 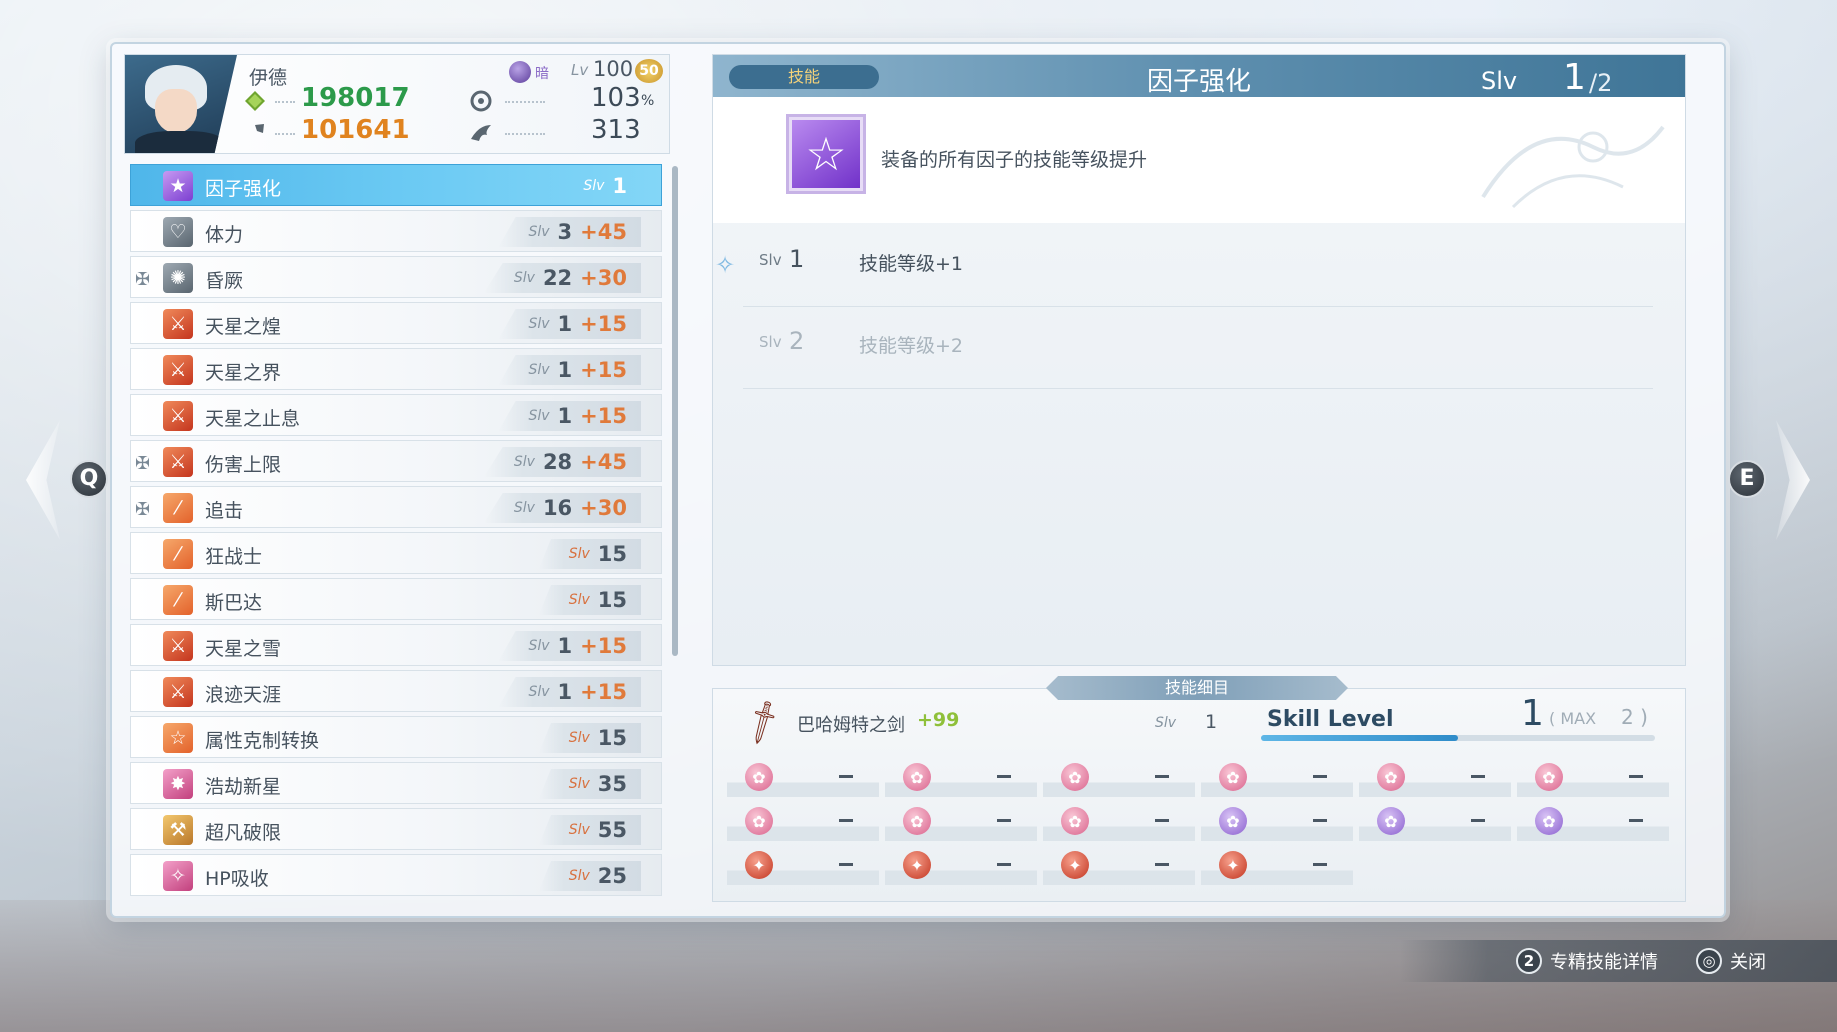 I want to click on skill-row: ⚔ 天星之雪 Slv 1 +15, so click(x=396, y=645).